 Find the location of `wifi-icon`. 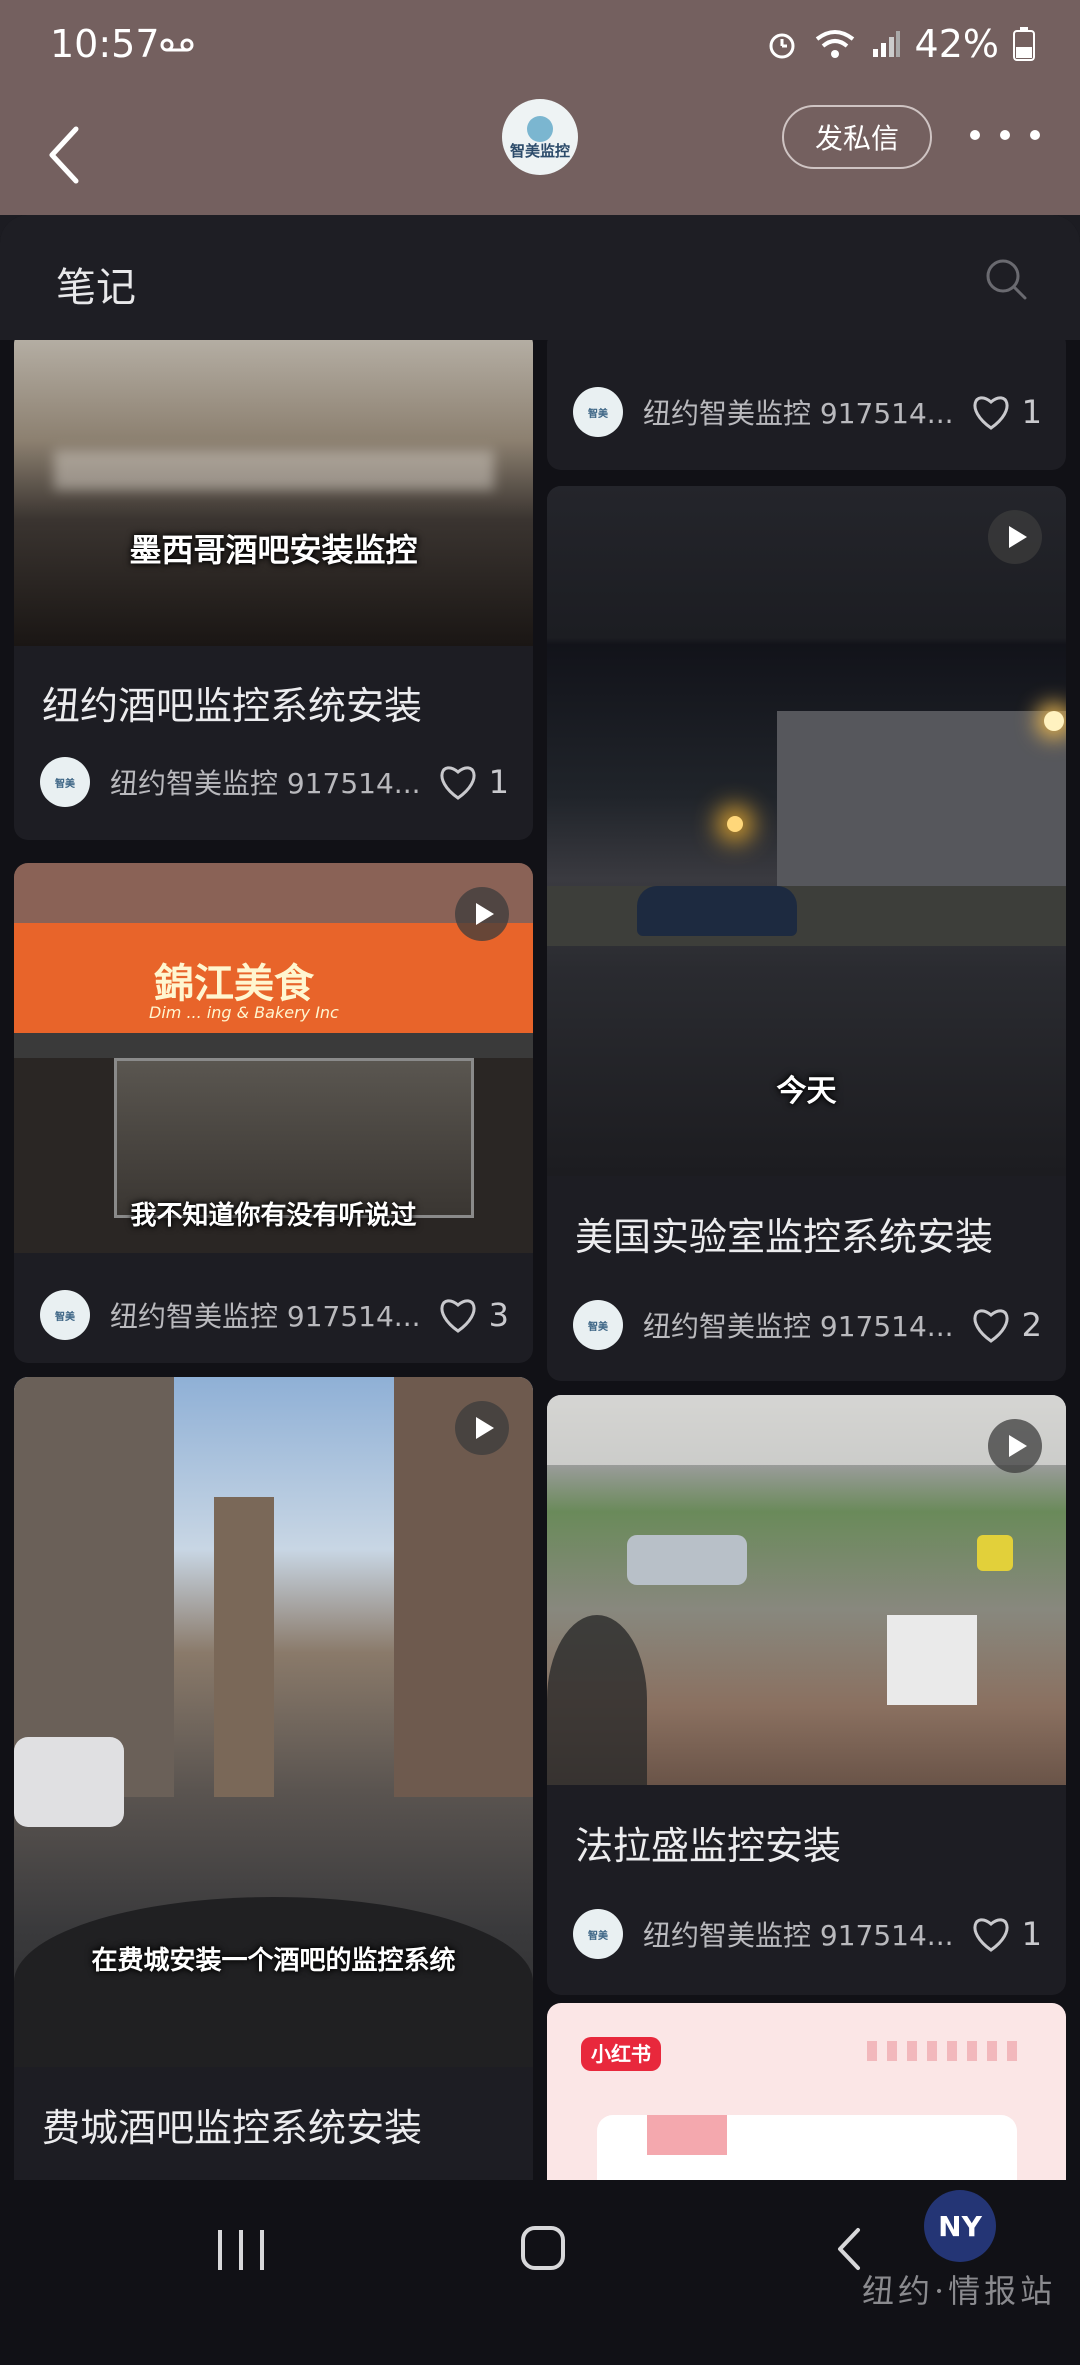

wifi-icon is located at coordinates (834, 44).